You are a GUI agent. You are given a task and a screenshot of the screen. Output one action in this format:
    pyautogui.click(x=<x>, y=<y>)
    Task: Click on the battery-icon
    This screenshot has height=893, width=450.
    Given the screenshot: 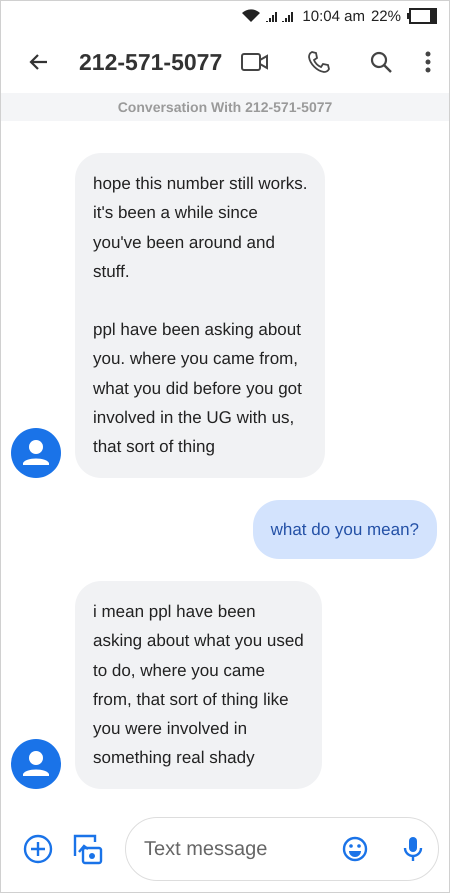 What is the action you would take?
    pyautogui.click(x=422, y=16)
    